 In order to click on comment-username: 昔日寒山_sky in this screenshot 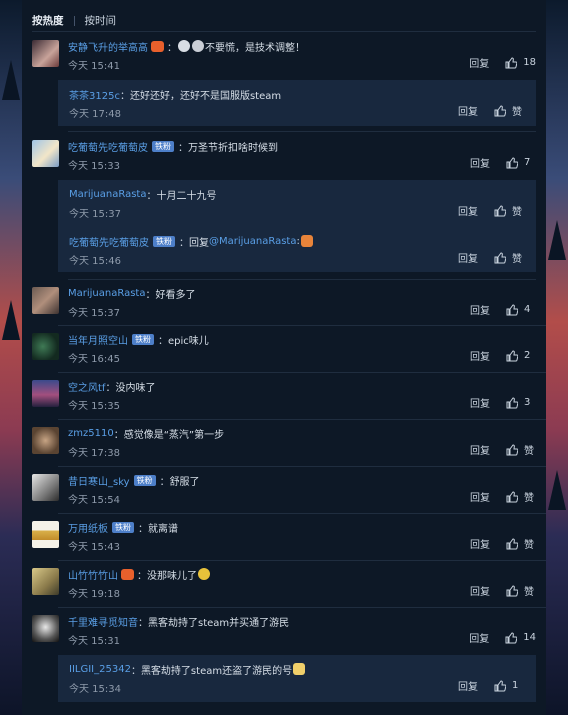, I will do `click(99, 480)`.